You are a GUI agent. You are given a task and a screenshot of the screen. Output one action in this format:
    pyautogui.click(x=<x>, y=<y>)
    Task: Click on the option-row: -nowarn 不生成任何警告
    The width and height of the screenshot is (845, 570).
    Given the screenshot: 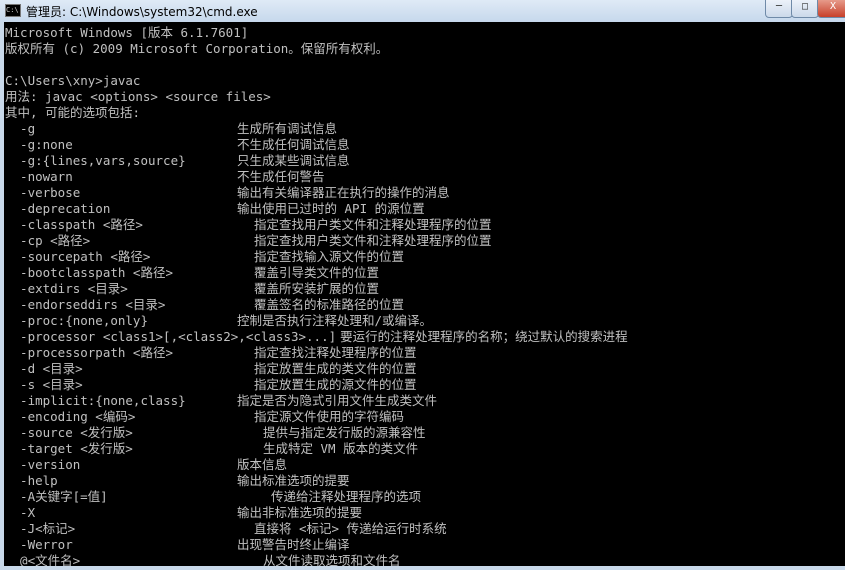 What is the action you would take?
    pyautogui.click(x=425, y=177)
    